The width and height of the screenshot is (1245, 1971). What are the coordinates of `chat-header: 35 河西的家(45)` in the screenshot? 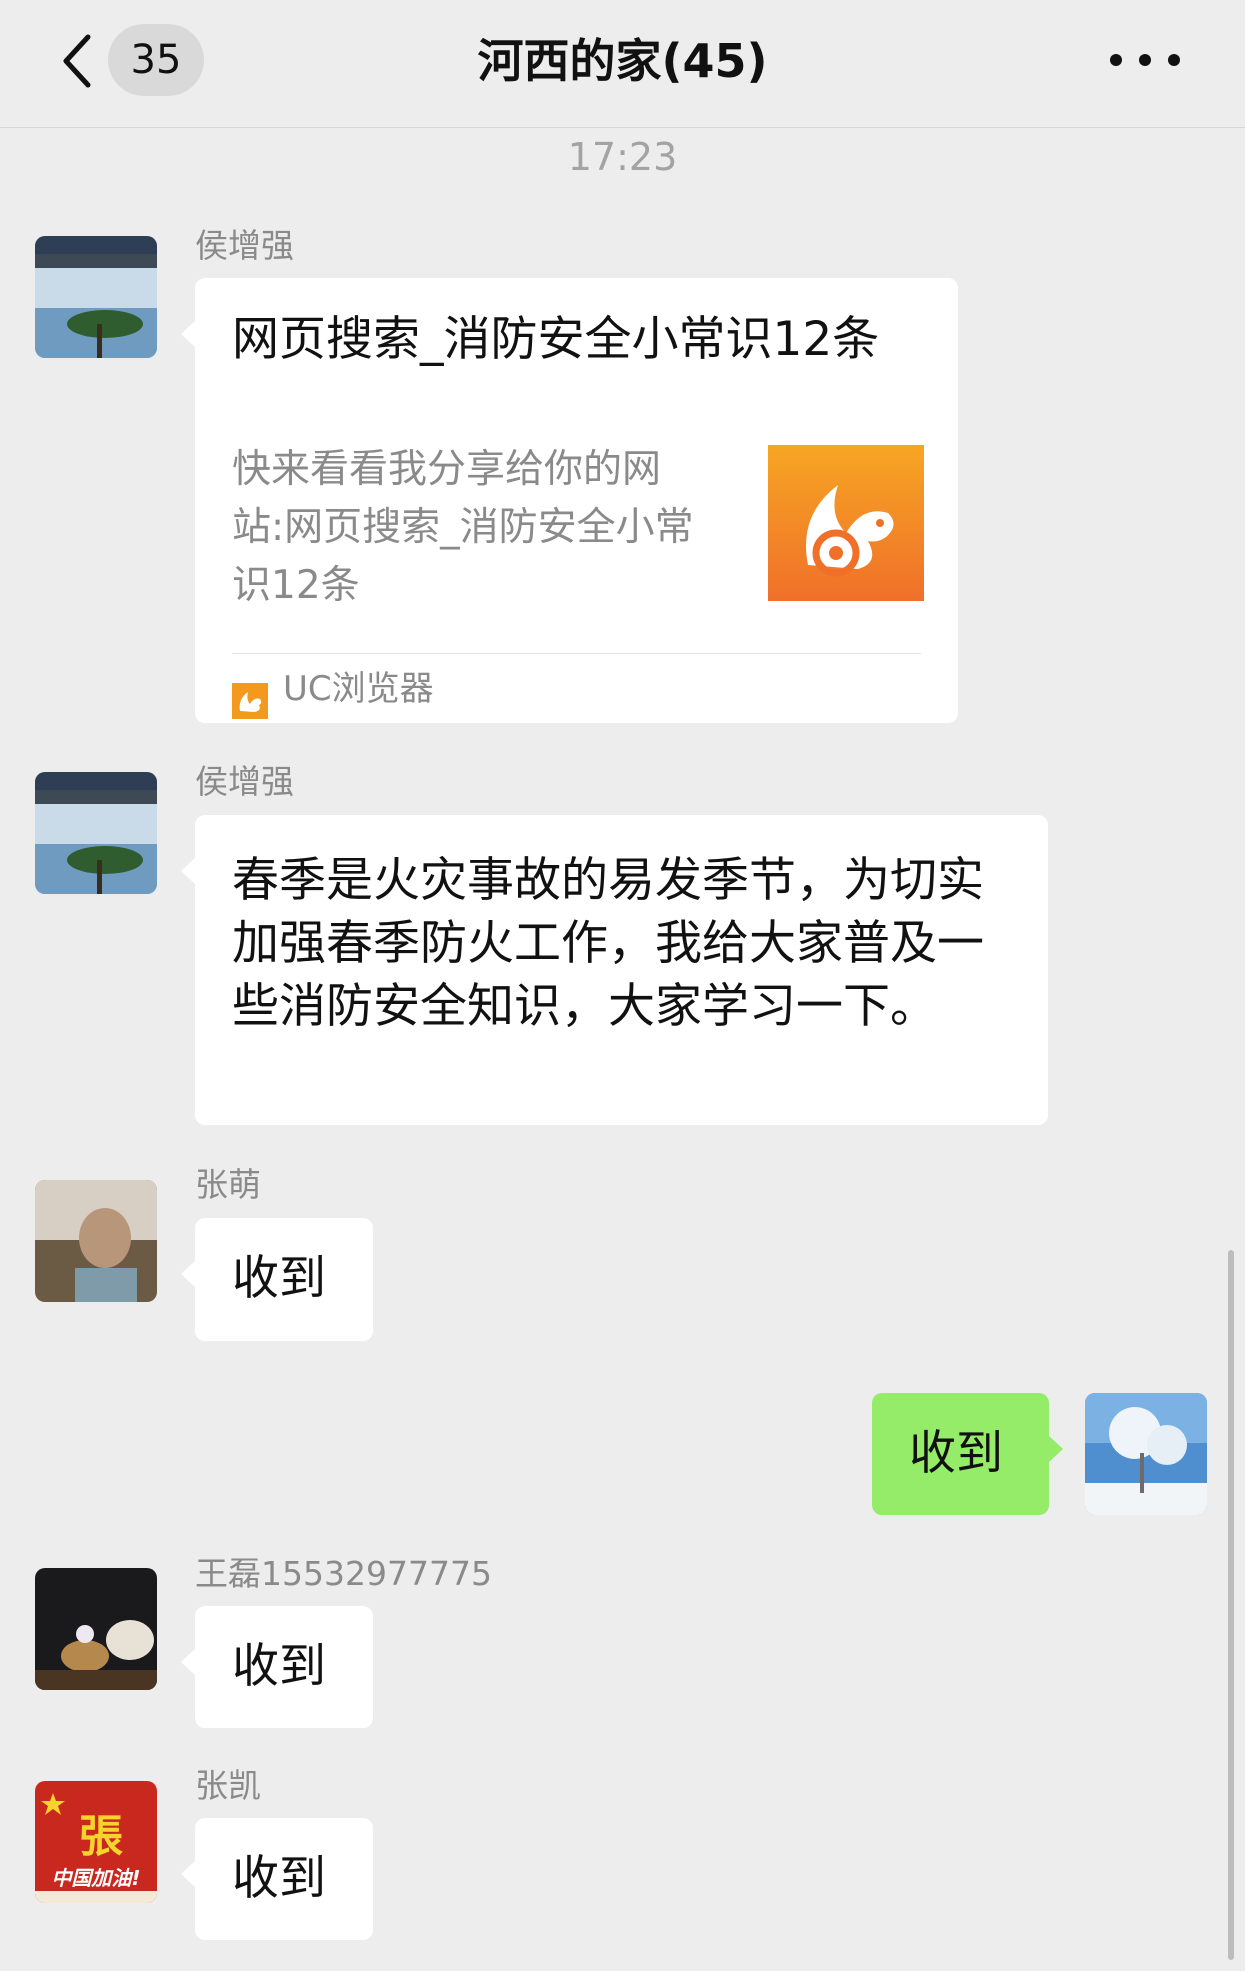 It's located at (622, 64).